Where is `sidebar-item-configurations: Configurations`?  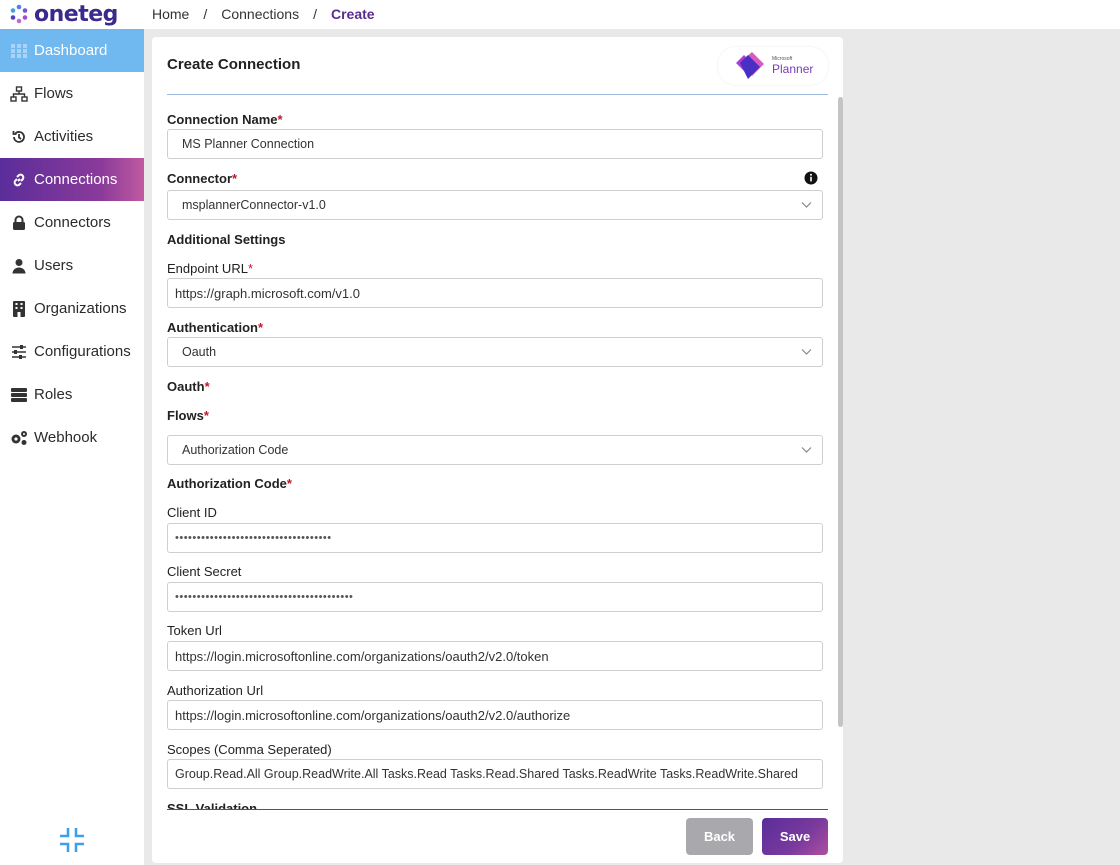
sidebar-item-configurations: Configurations is located at coordinates (72, 351).